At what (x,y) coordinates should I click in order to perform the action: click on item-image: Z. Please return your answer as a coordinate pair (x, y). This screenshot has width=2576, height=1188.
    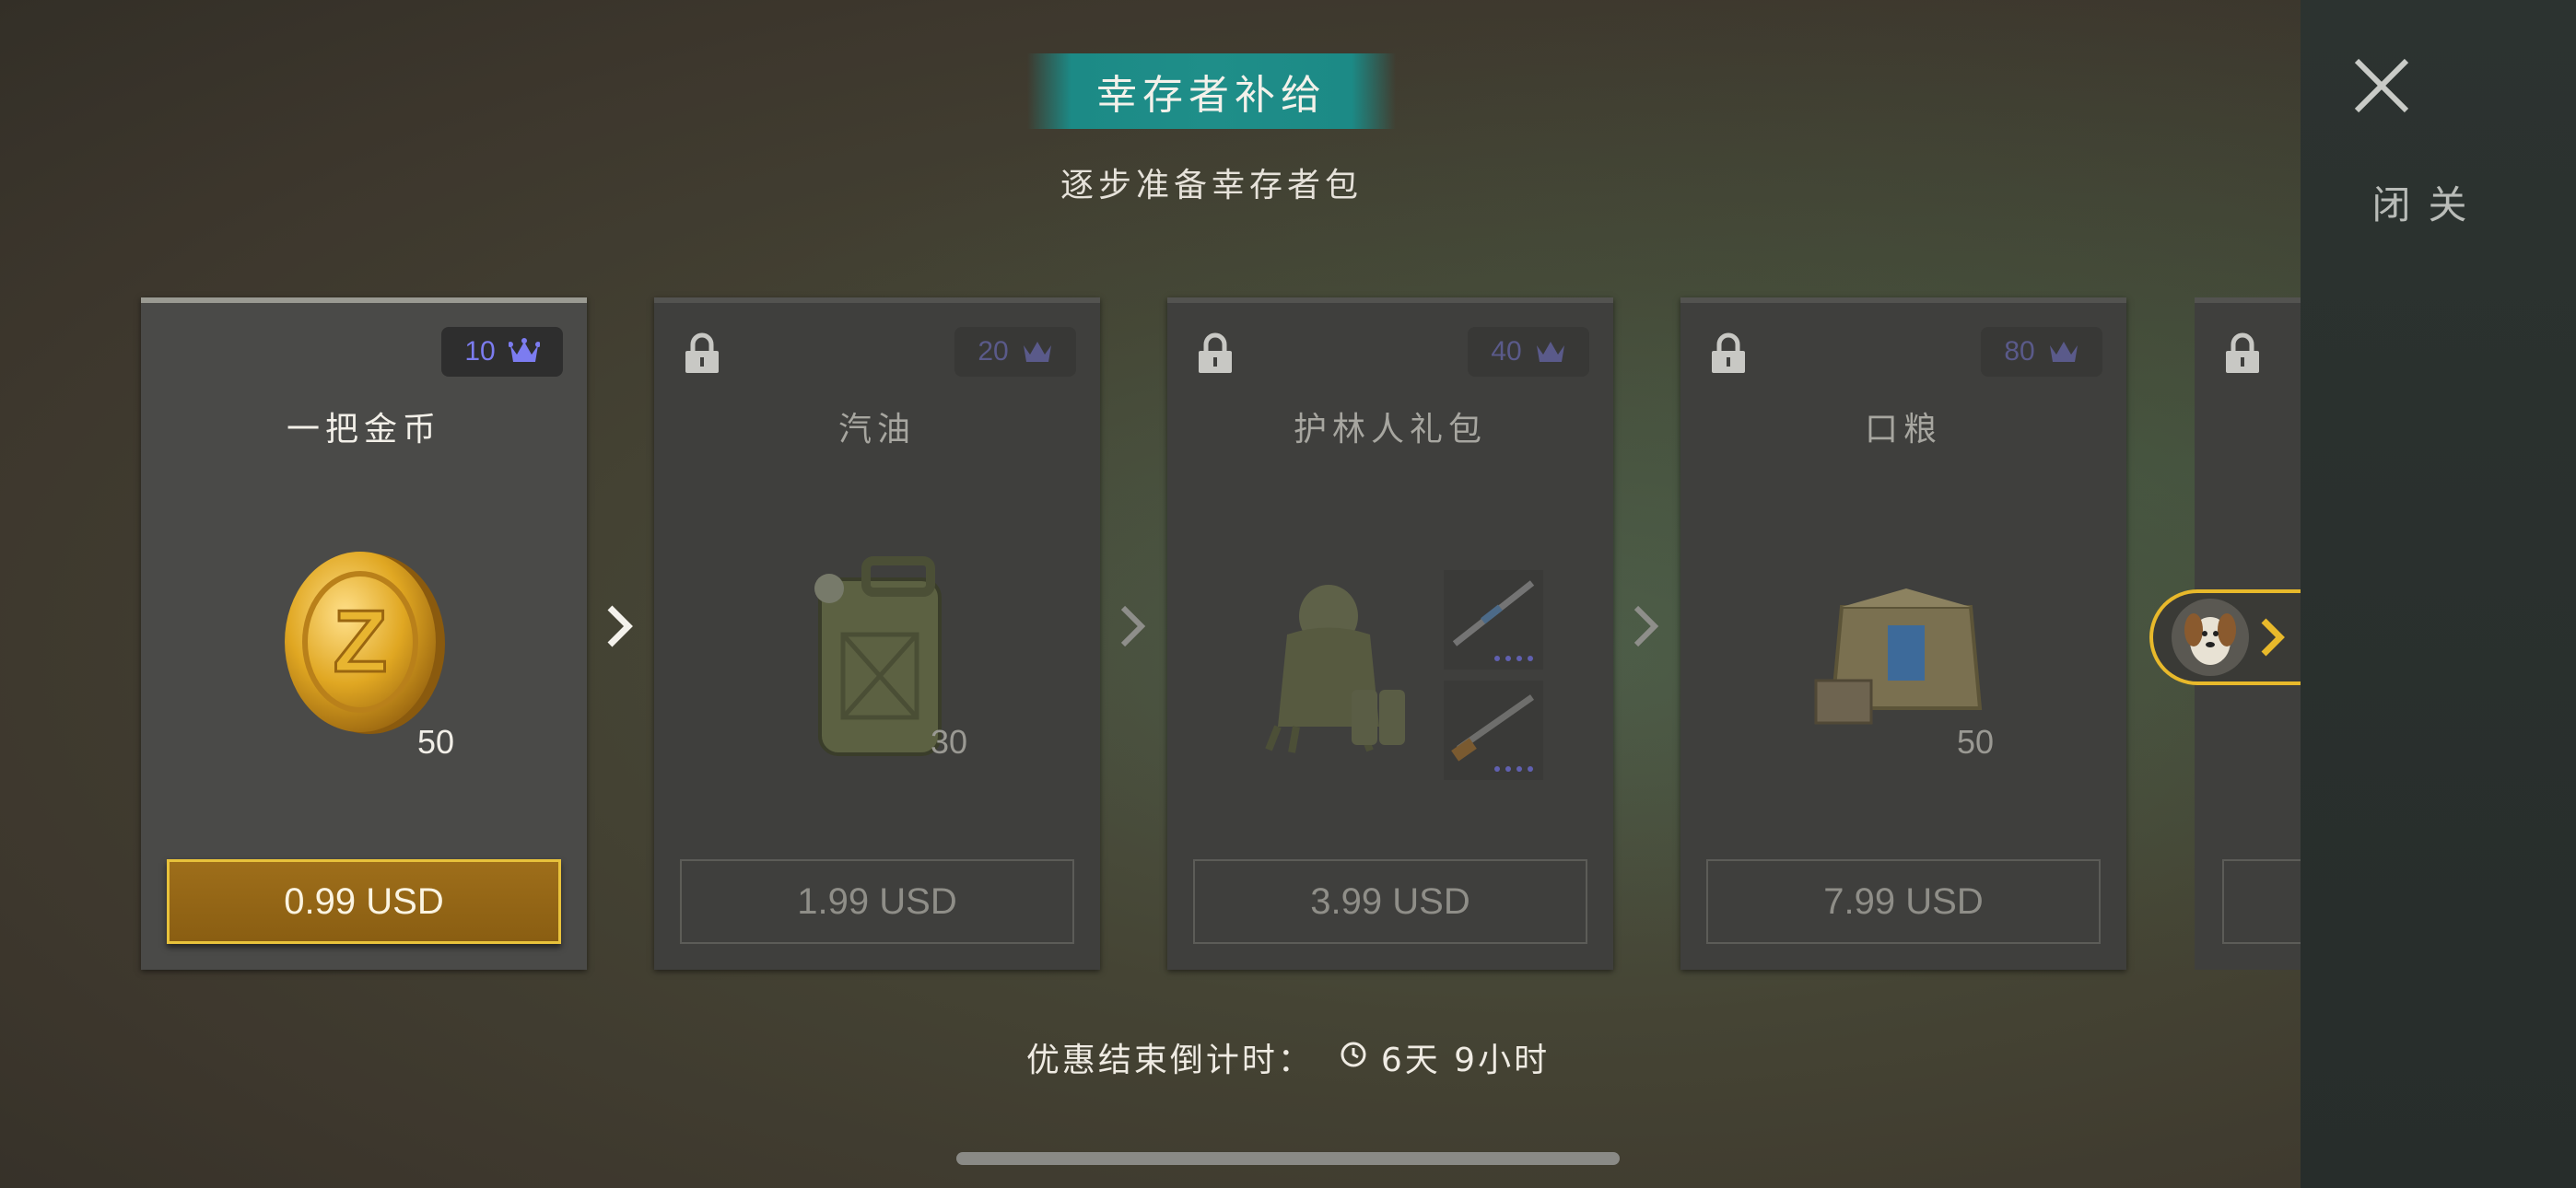
    Looking at the image, I should click on (364, 680).